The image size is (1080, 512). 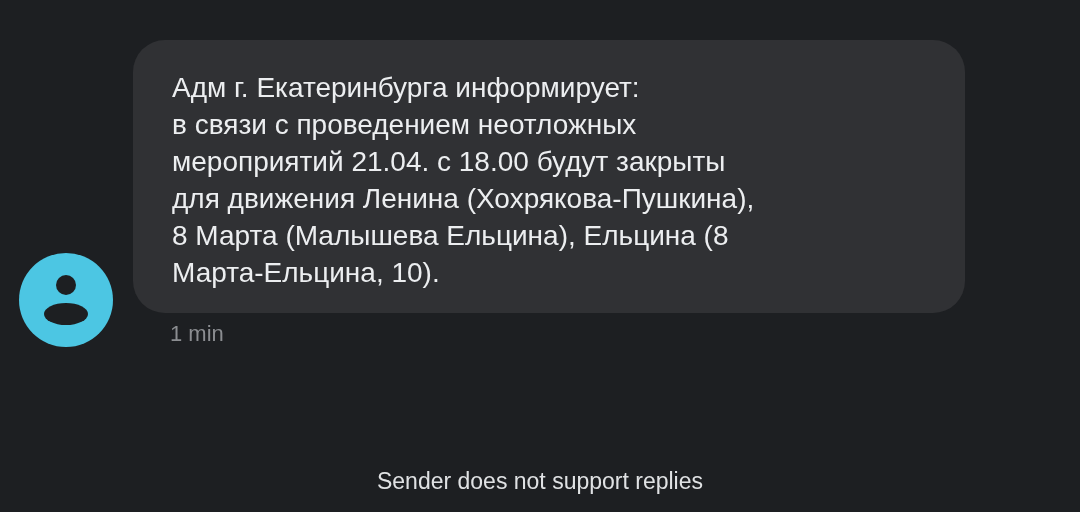 What do you see at coordinates (539, 481) in the screenshot?
I see `no-replies-notice: Sender does not support replies` at bounding box center [539, 481].